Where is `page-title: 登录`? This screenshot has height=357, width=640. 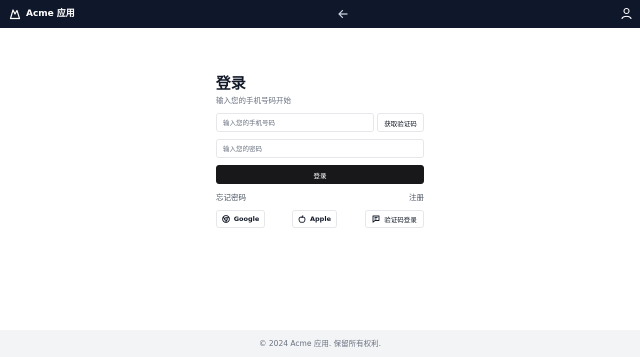
page-title: 登录 is located at coordinates (231, 83).